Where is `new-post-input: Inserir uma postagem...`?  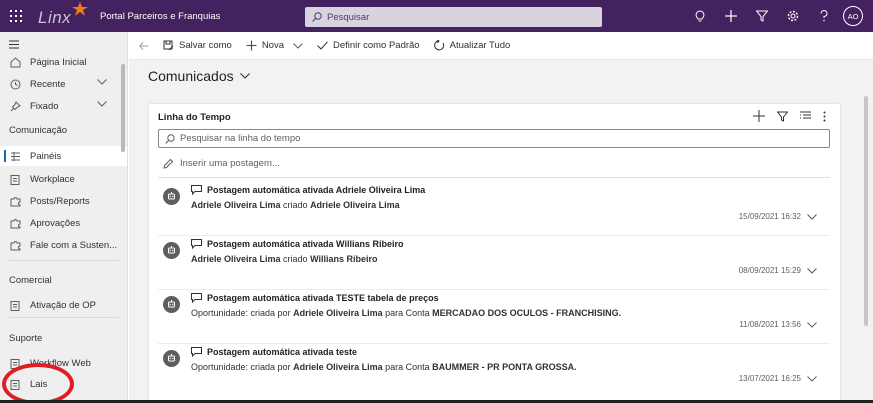 new-post-input: Inserir uma postagem... is located at coordinates (221, 163).